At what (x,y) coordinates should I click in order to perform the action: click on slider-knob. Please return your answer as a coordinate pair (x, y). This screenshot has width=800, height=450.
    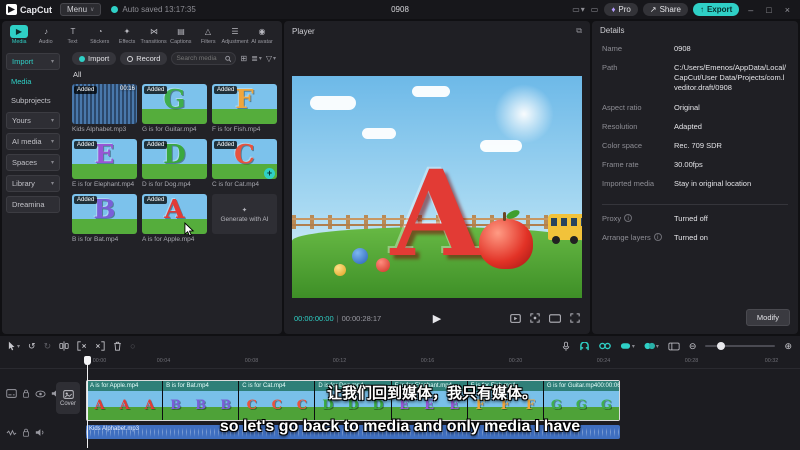
    Looking at the image, I should click on (721, 346).